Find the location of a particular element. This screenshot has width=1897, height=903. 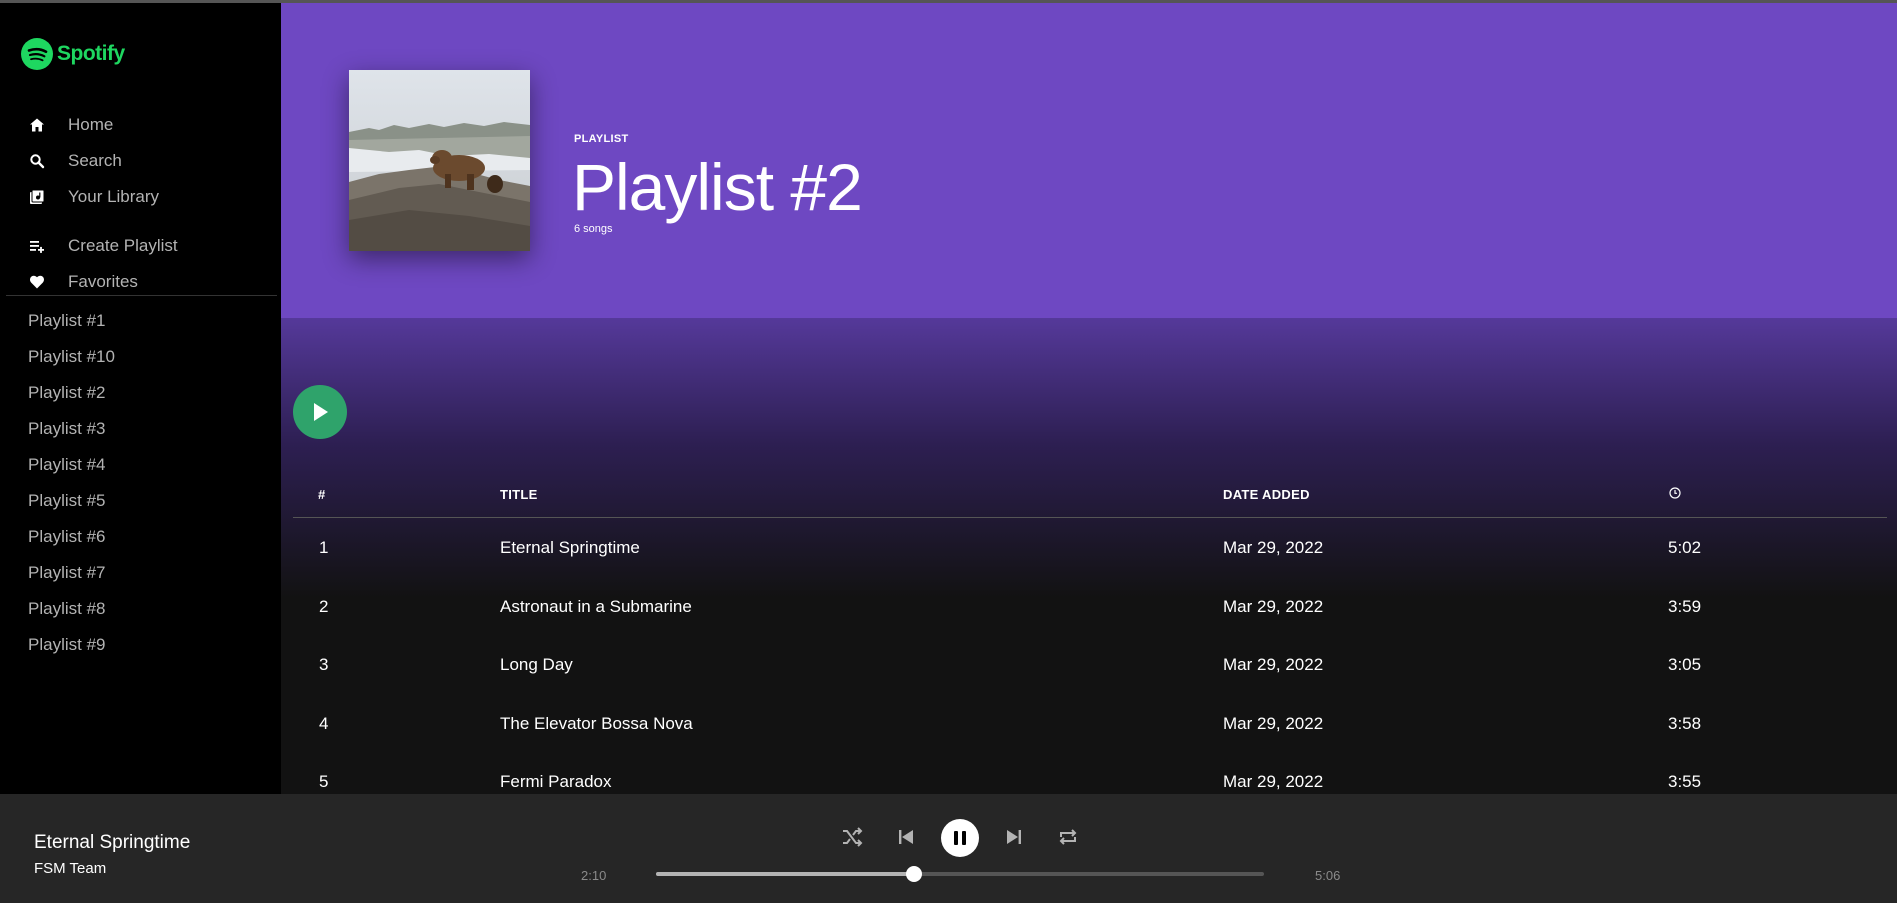

track-row: 5 Fermi Paradox Mar 29, 2022 3:55 is located at coordinates (1090, 773).